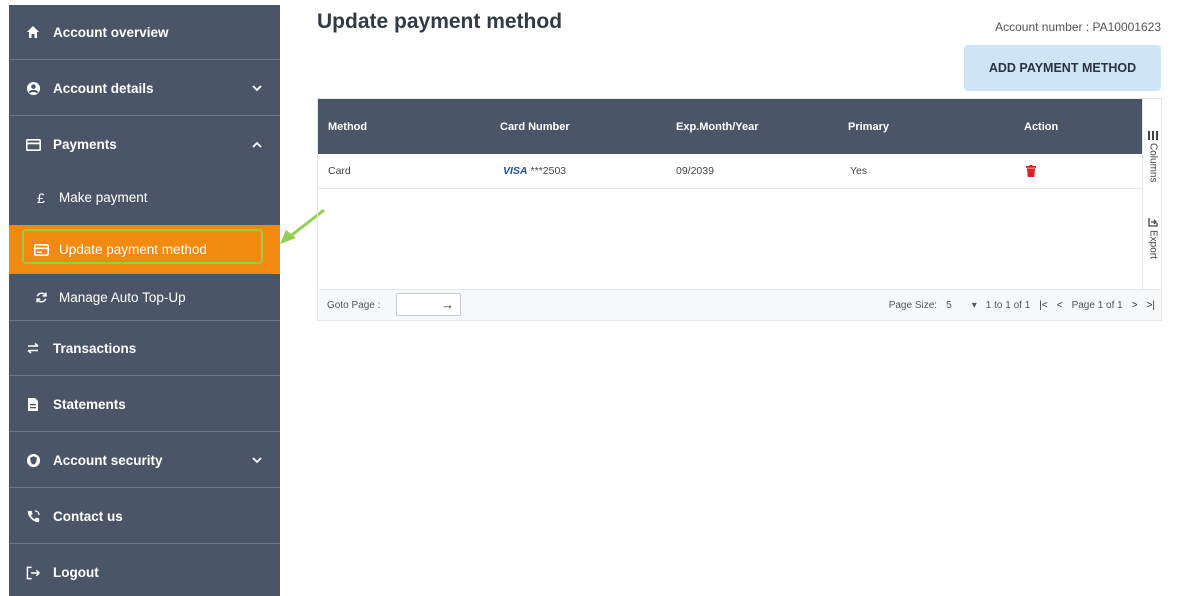 The image size is (1182, 596). Describe the element at coordinates (428, 304) in the screenshot. I see `goto-page-input: →` at that location.